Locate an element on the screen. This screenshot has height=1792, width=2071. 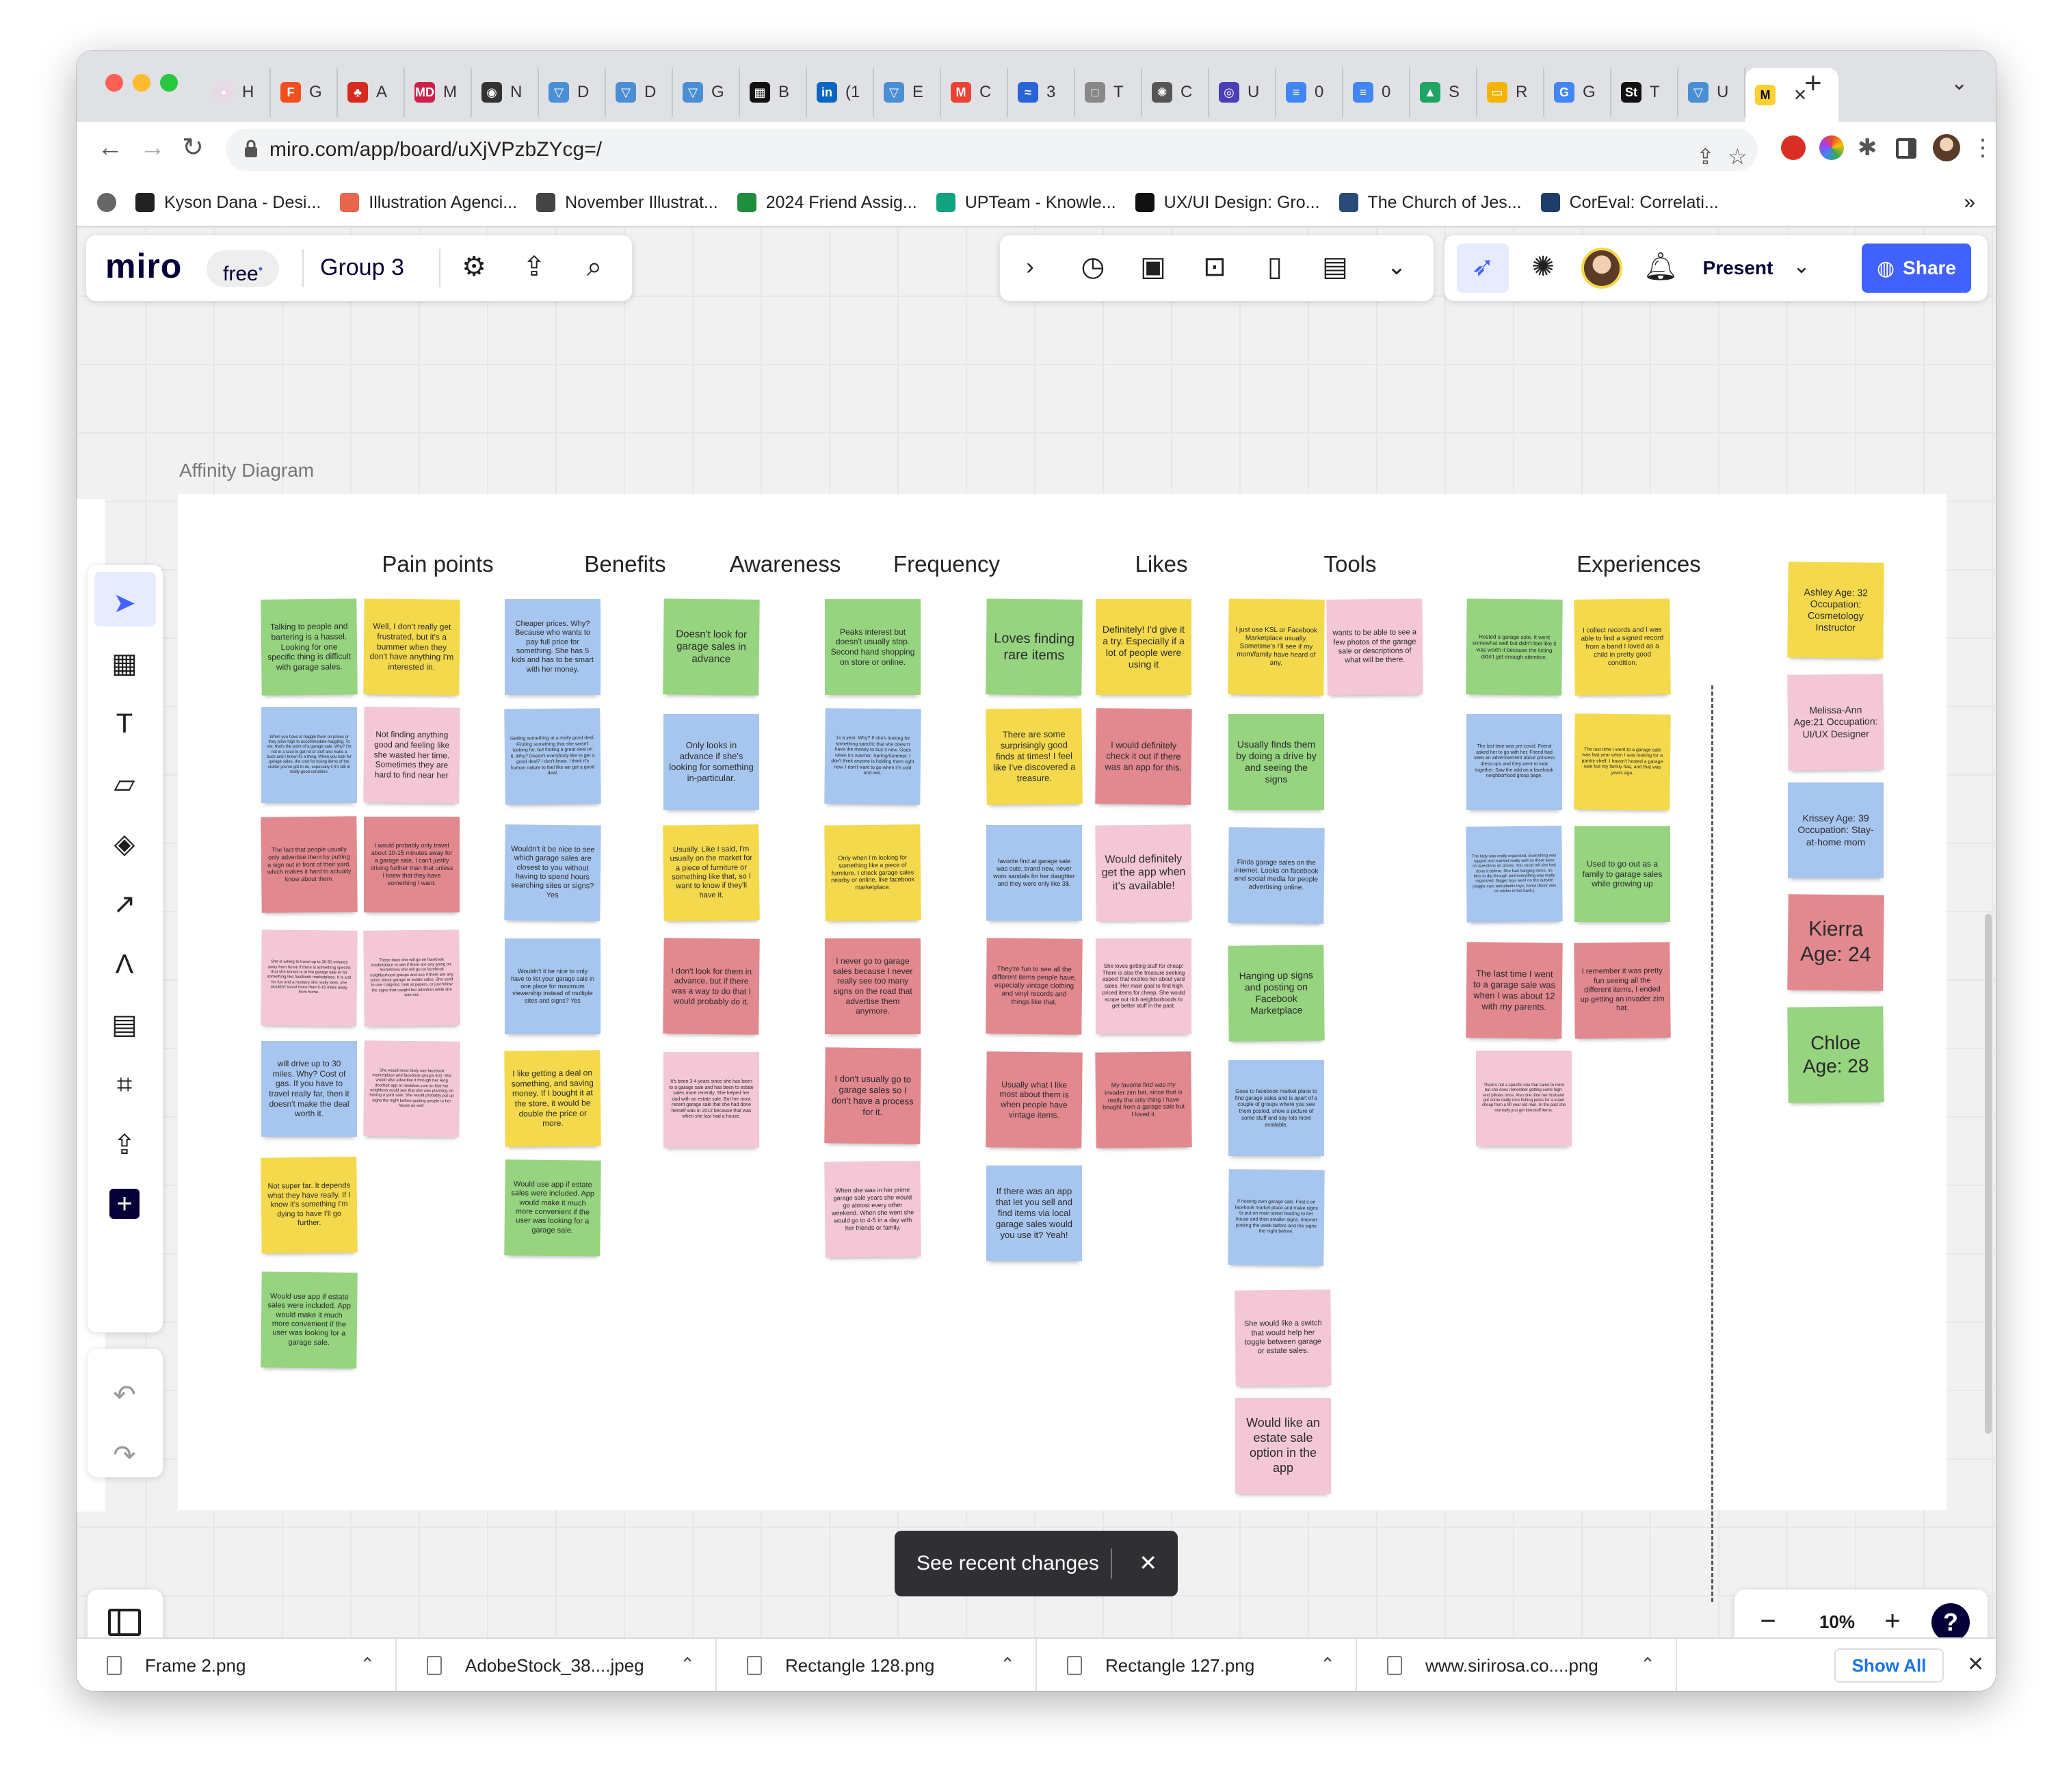
more-chevrons-icon: ⌄ is located at coordinates (1396, 266).